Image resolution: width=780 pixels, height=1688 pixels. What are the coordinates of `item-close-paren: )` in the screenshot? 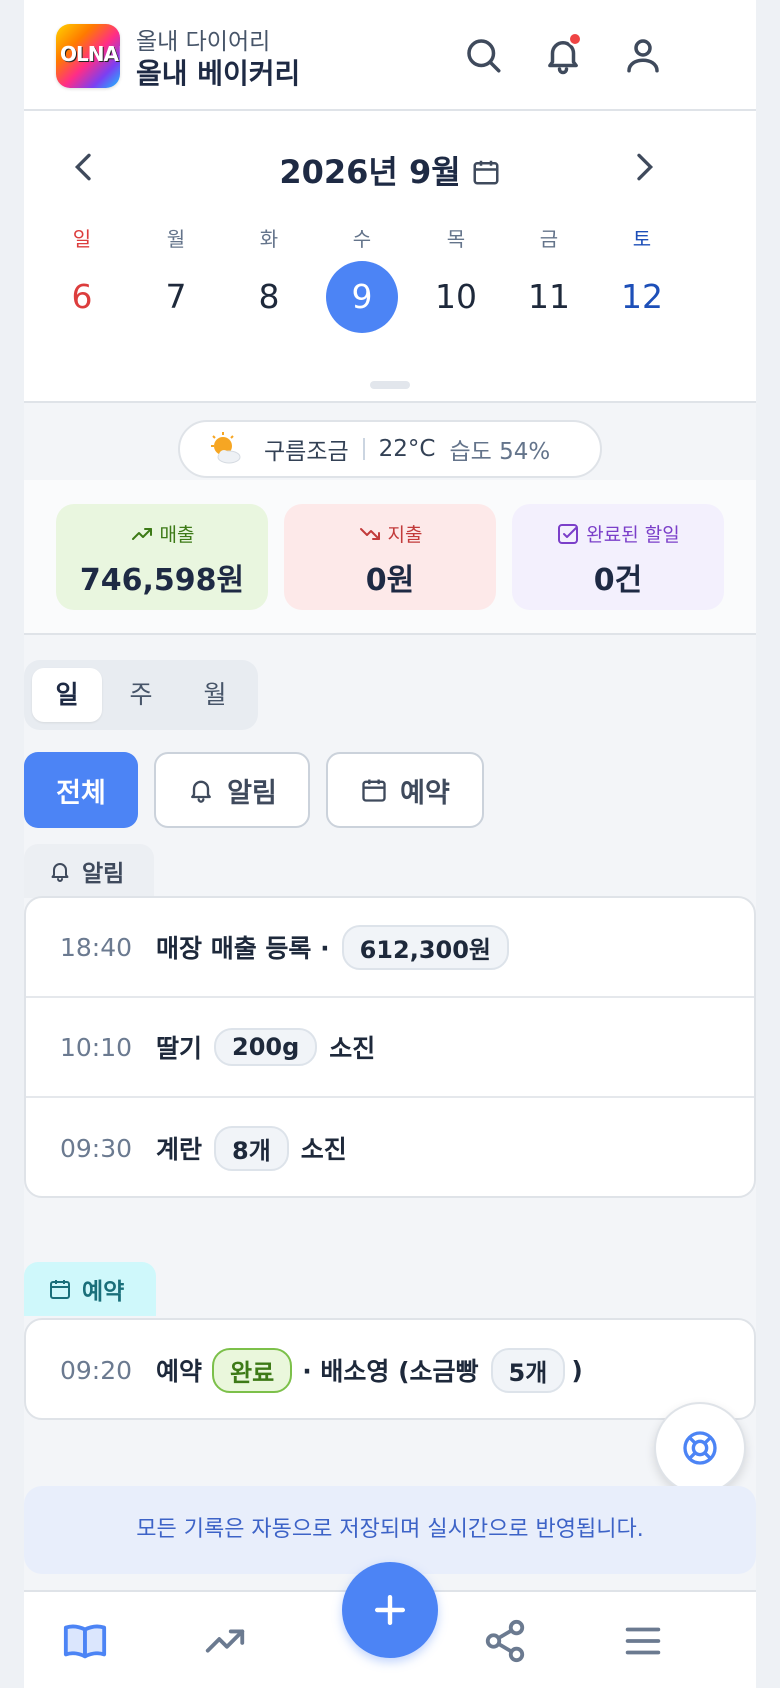 It's located at (577, 1370).